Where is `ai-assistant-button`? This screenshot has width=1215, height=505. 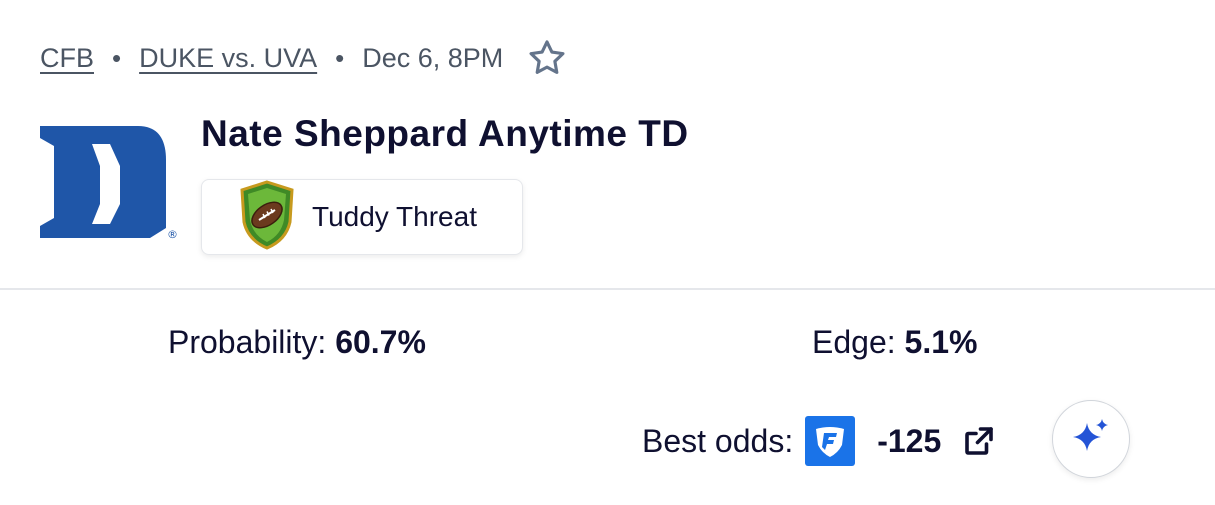 ai-assistant-button is located at coordinates (1091, 439).